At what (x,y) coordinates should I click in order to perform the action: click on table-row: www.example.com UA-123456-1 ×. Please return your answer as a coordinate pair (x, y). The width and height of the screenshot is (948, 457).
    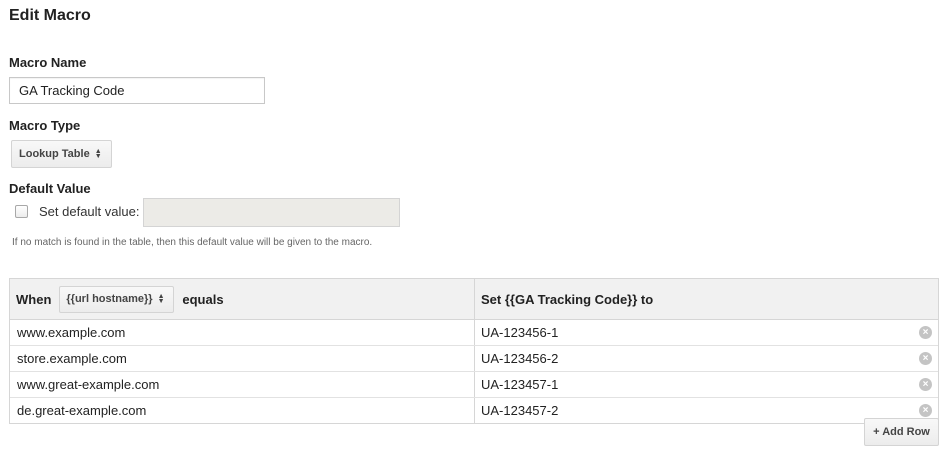
    Looking at the image, I should click on (474, 333).